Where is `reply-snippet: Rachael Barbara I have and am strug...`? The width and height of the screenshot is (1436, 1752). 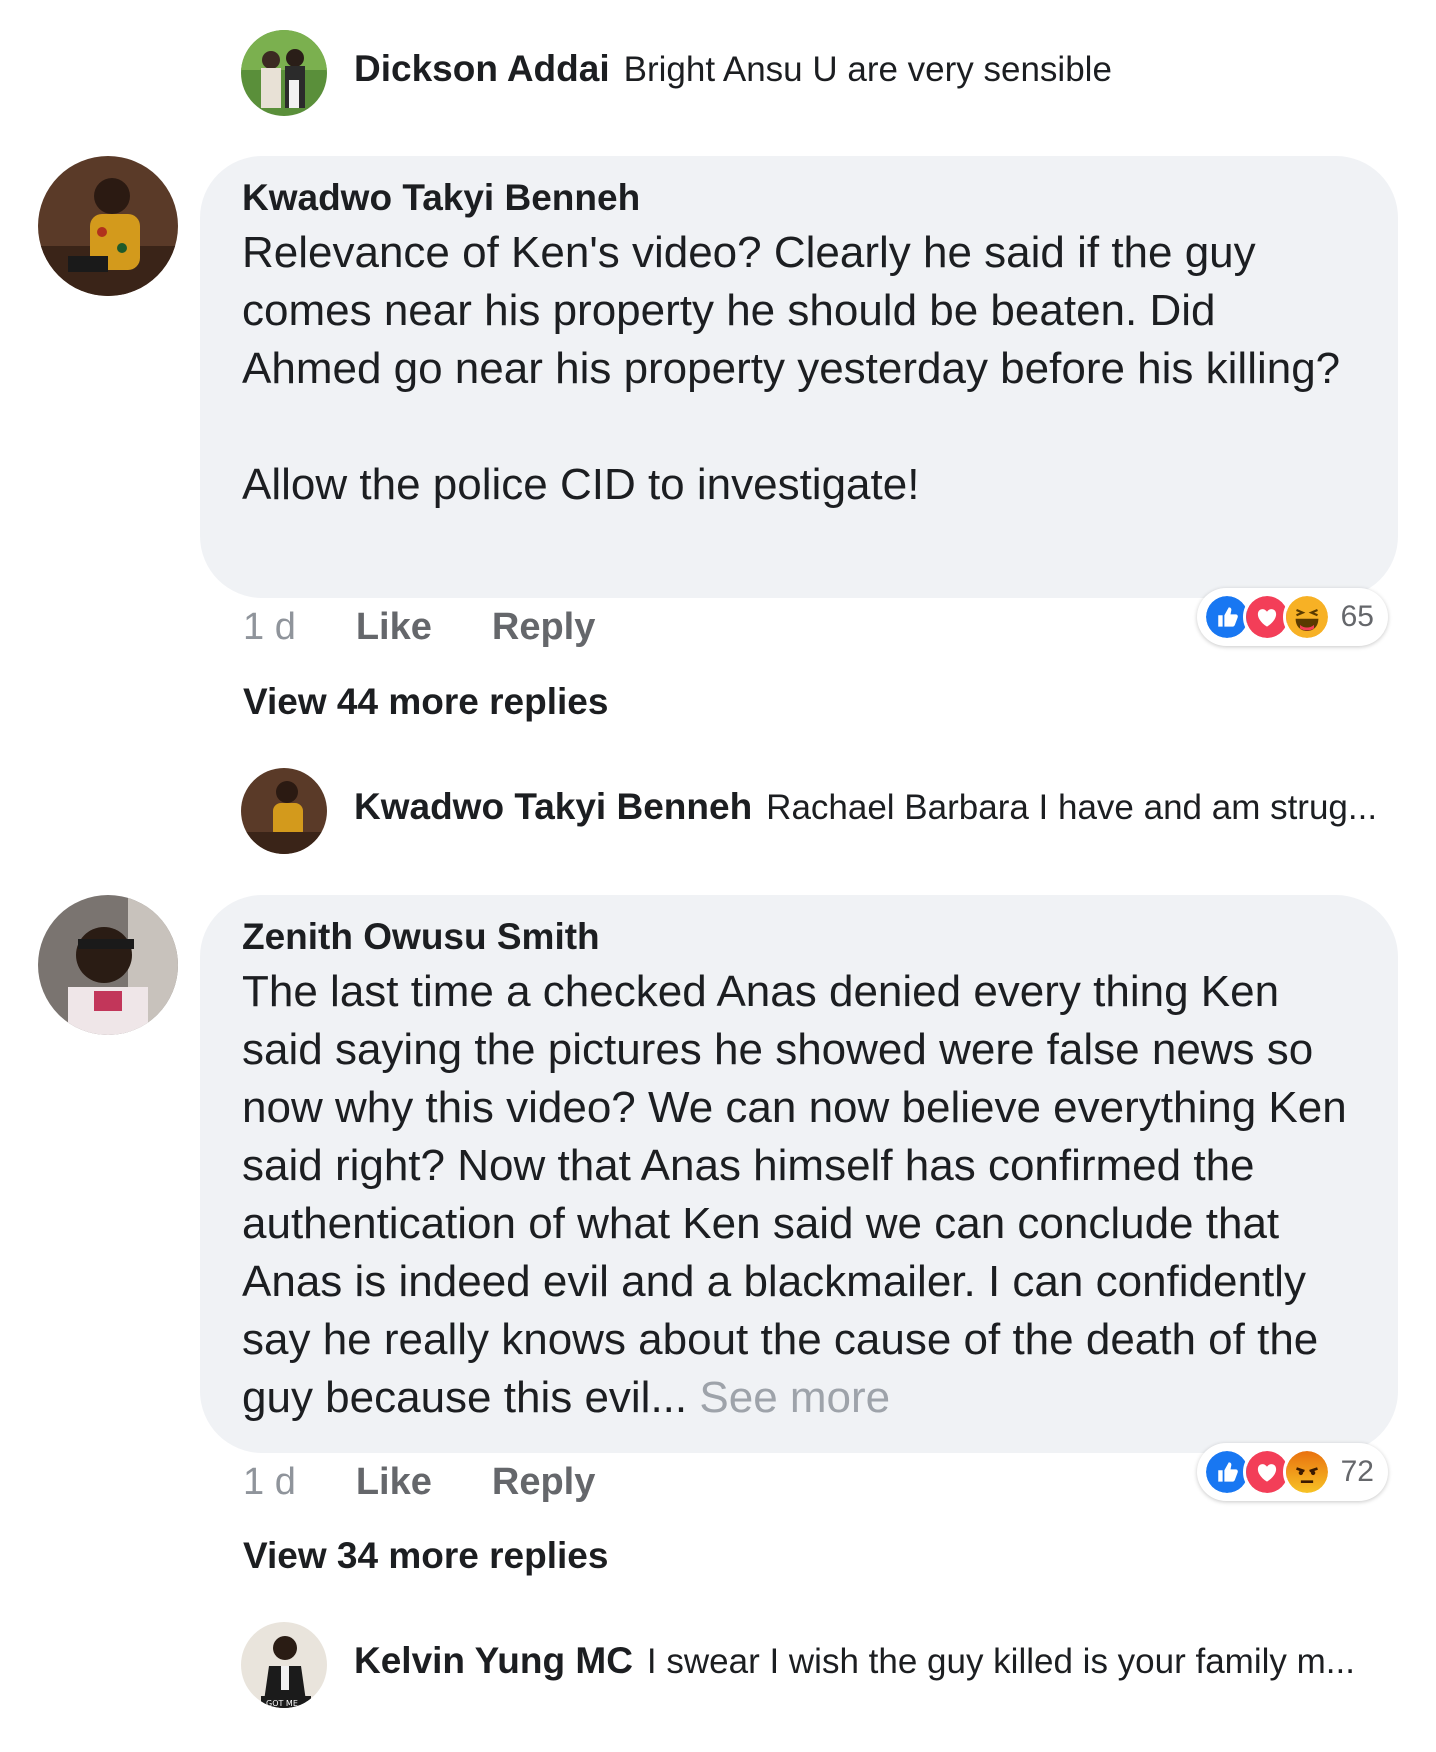
reply-snippet: Rachael Barbara I have and am strug... is located at coordinates (1072, 807).